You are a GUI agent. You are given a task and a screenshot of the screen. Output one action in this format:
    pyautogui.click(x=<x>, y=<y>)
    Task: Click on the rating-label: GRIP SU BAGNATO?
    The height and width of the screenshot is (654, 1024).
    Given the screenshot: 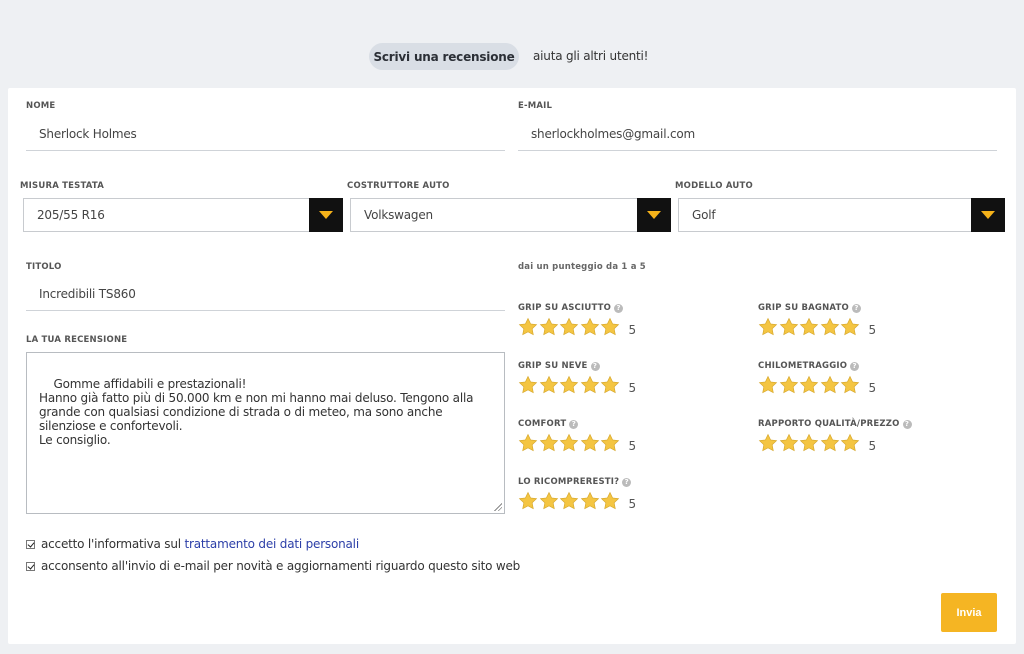 What is the action you would take?
    pyautogui.click(x=817, y=308)
    